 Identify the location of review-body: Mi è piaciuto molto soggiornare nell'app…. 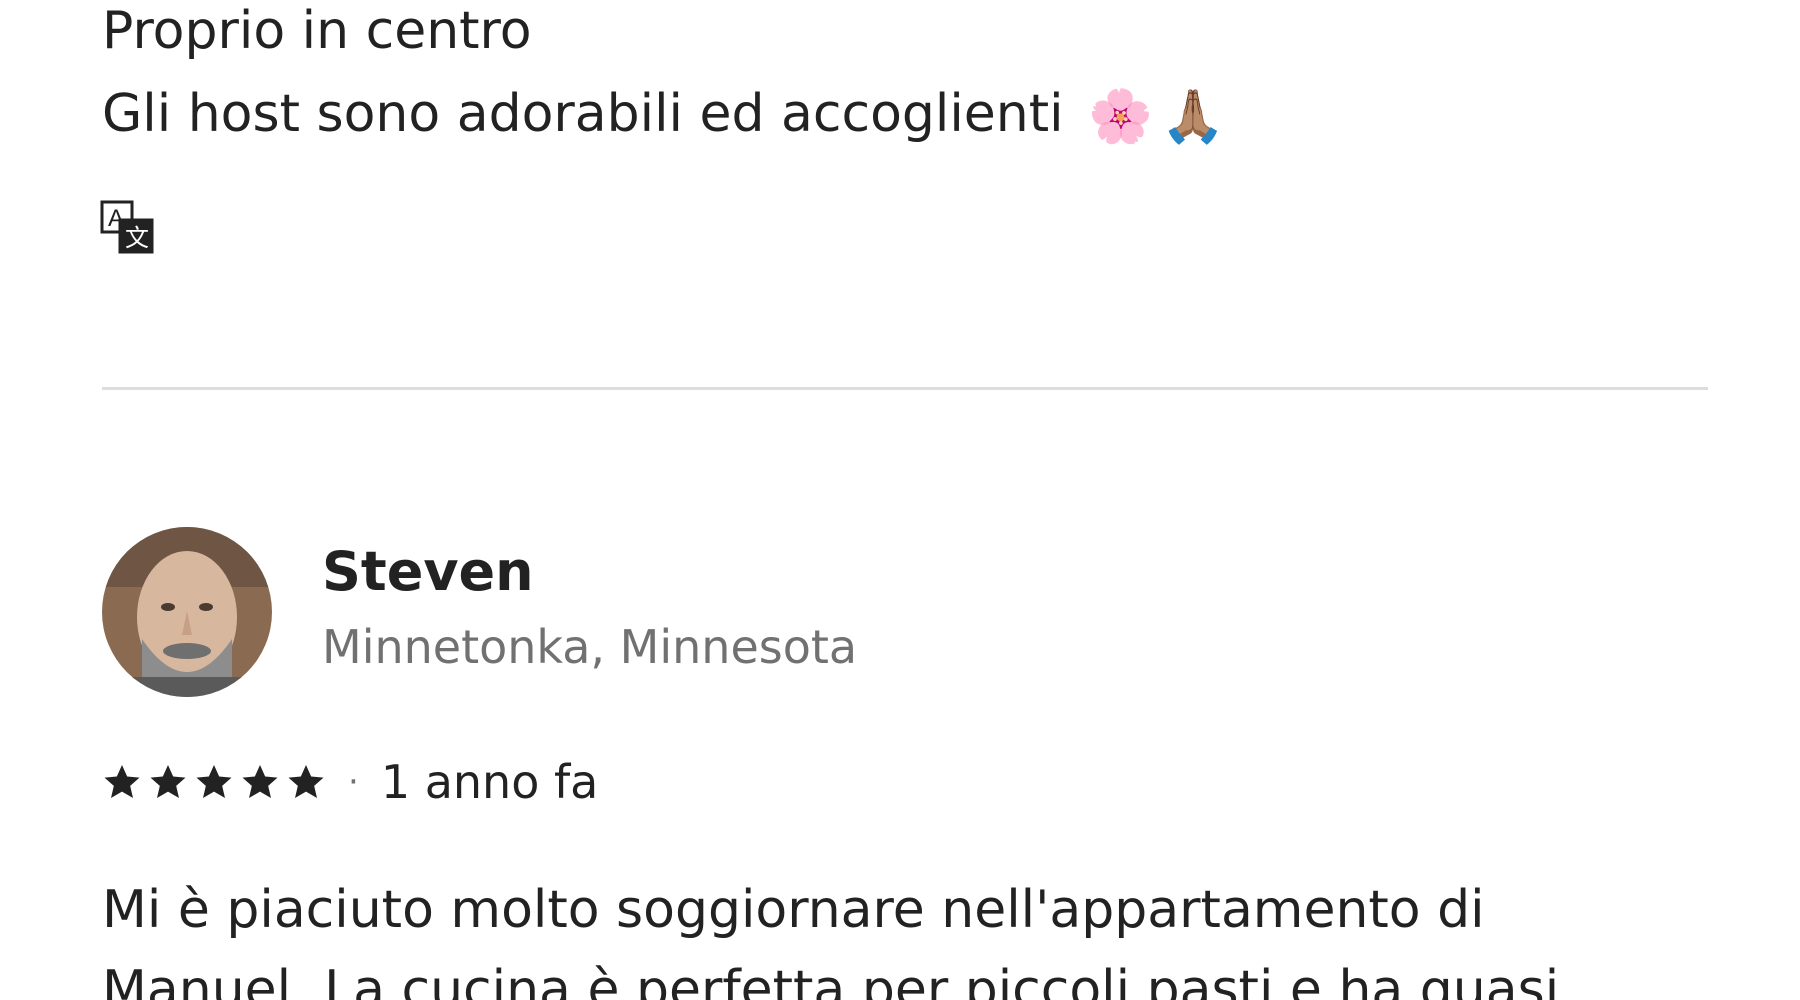
(912, 935).